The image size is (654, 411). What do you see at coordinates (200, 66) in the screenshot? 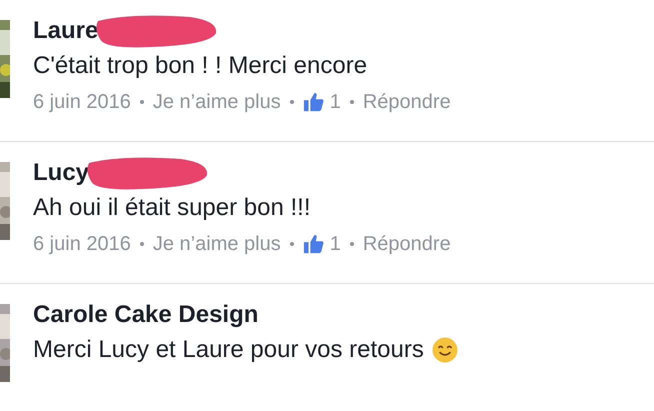
I see `comment-text: C'était trop bon ! ! Merci encore` at bounding box center [200, 66].